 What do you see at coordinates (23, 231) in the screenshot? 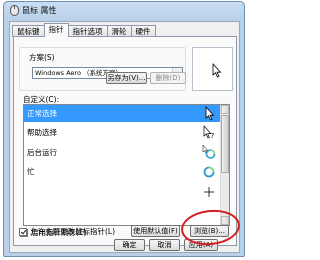
I see `theme-checkbox` at bounding box center [23, 231].